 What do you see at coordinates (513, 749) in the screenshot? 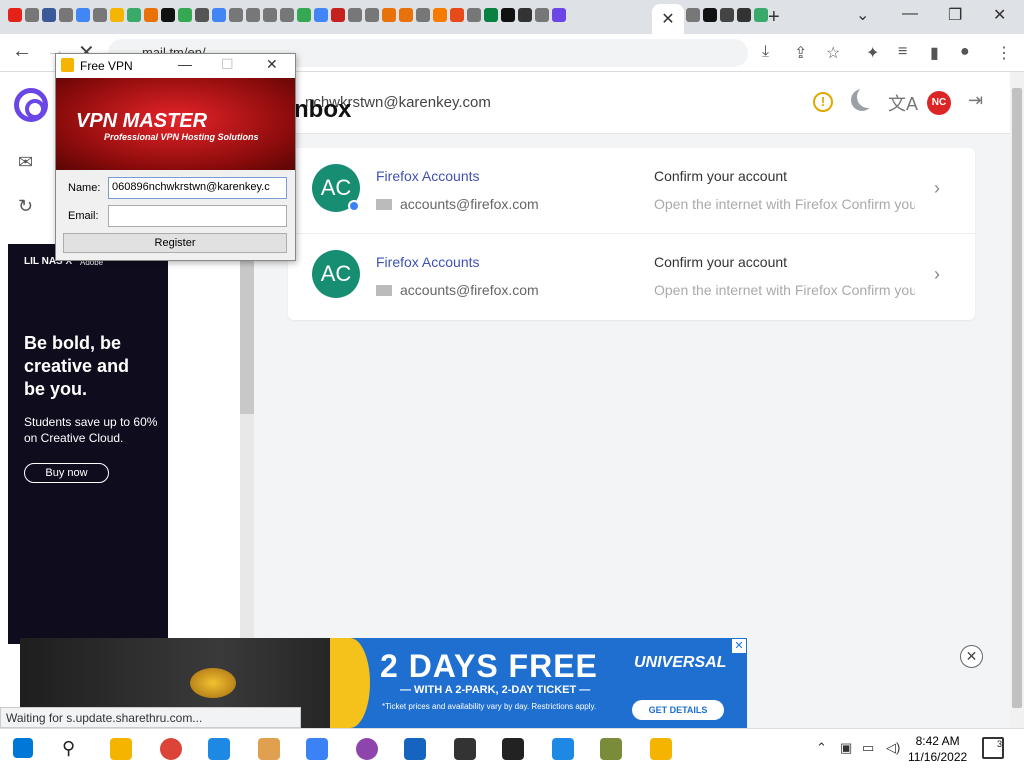
I see `7zip-icon` at bounding box center [513, 749].